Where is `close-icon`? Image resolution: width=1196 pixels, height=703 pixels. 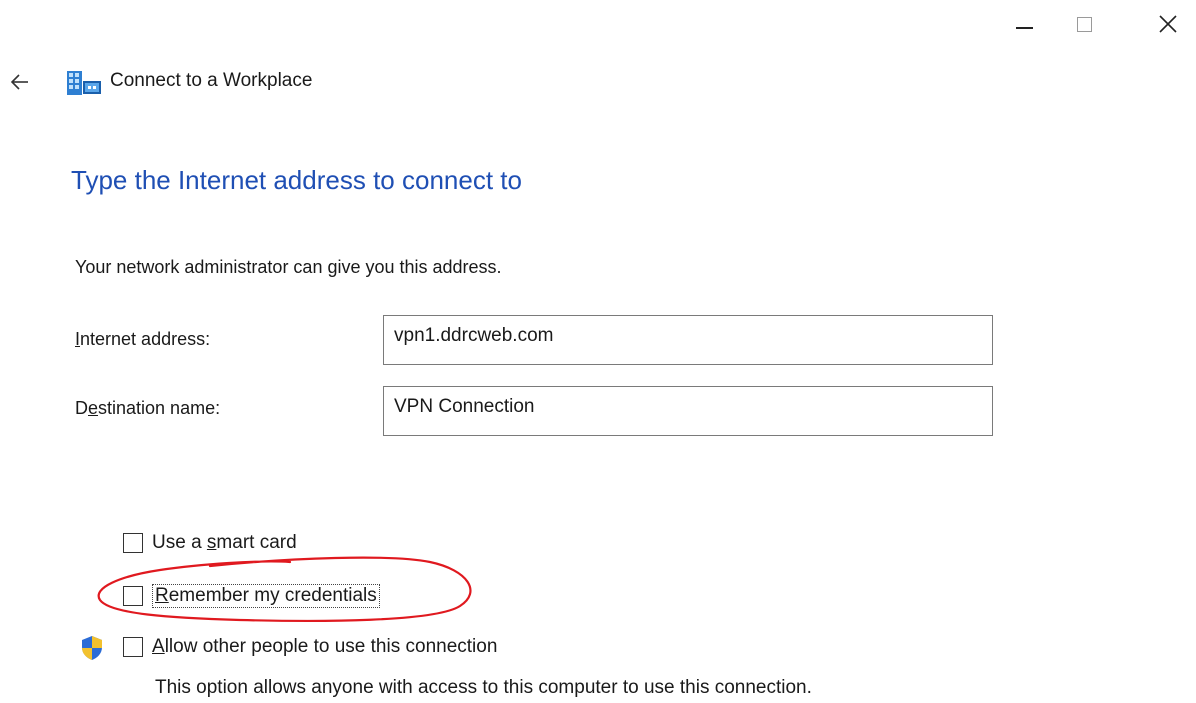
close-icon is located at coordinates (1168, 24).